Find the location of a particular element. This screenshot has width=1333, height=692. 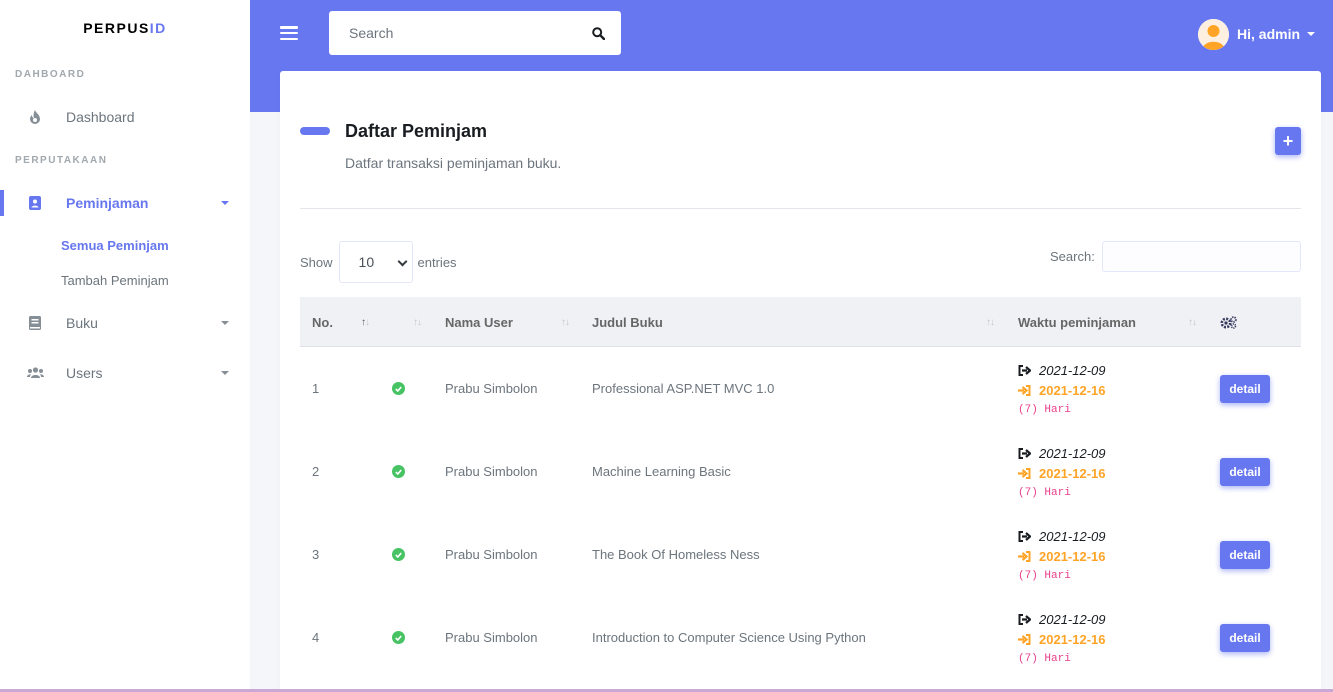

cogs-icon is located at coordinates (1228, 322).